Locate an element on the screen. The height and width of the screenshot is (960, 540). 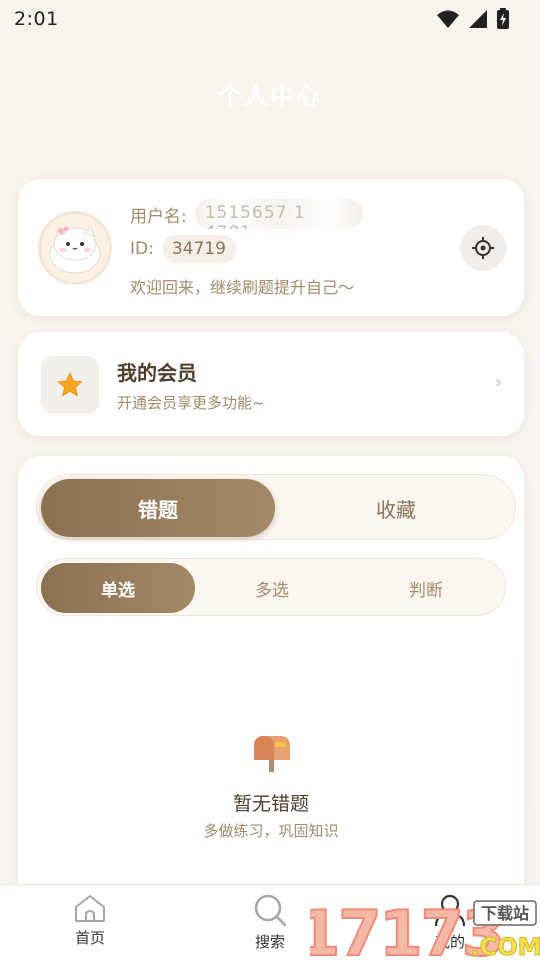
status-icons is located at coordinates (473, 19).